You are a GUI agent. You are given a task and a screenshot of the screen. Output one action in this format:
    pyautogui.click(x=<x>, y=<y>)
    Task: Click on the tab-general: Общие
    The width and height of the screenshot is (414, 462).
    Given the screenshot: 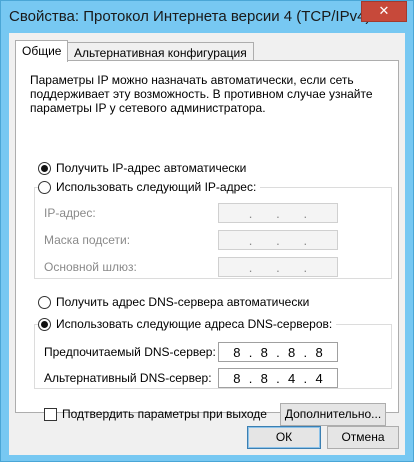 What is the action you would take?
    pyautogui.click(x=42, y=51)
    